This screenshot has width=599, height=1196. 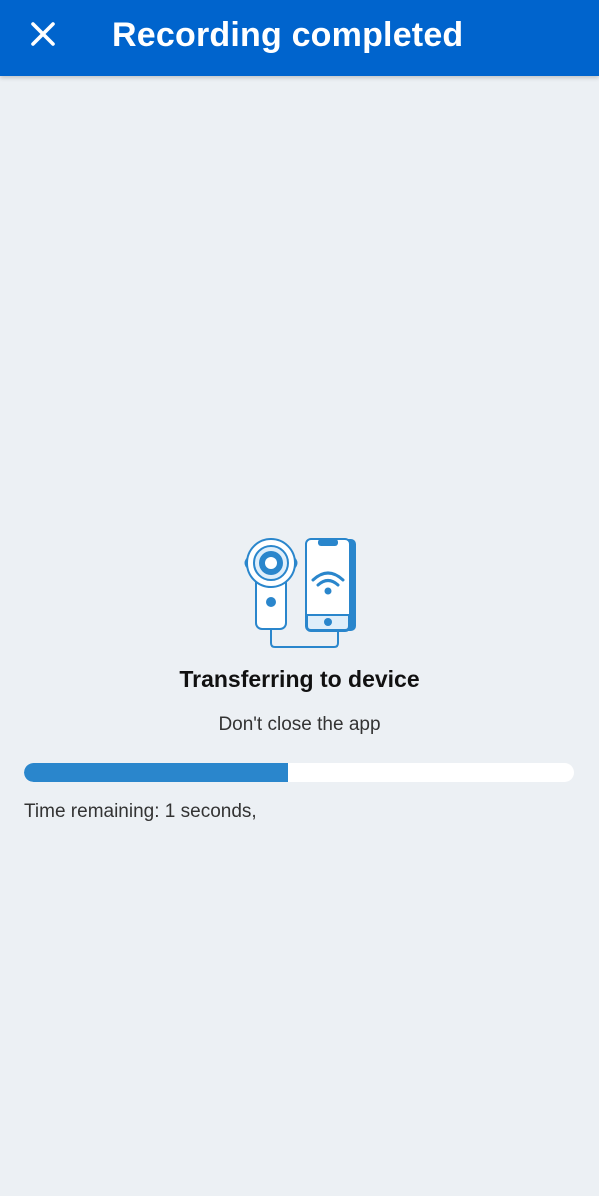 I want to click on close-icon, so click(x=43, y=34).